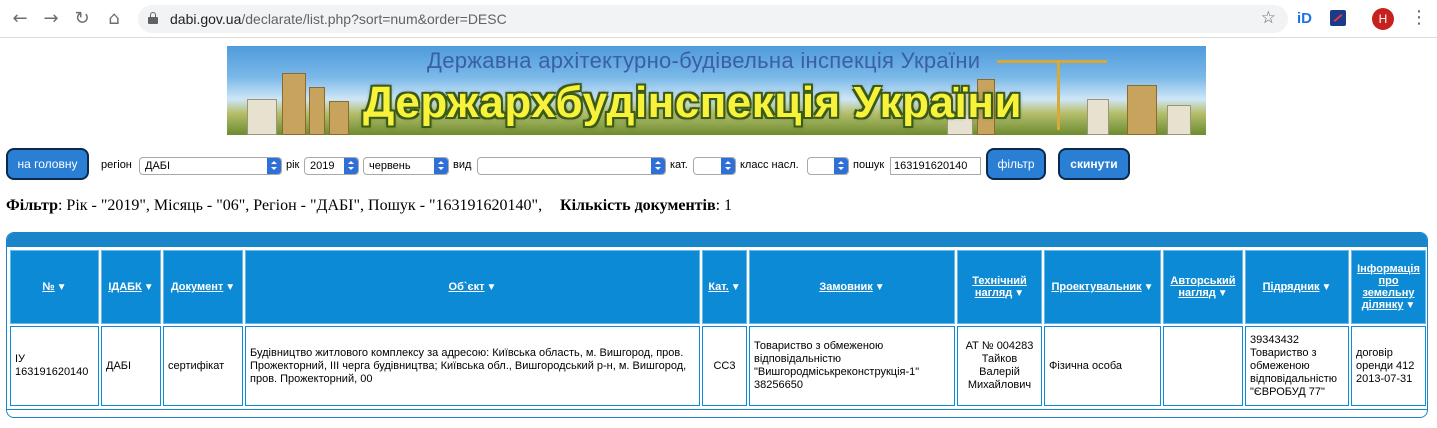  What do you see at coordinates (51, 19) in the screenshot?
I see `forward-arrow-icon: →` at bounding box center [51, 19].